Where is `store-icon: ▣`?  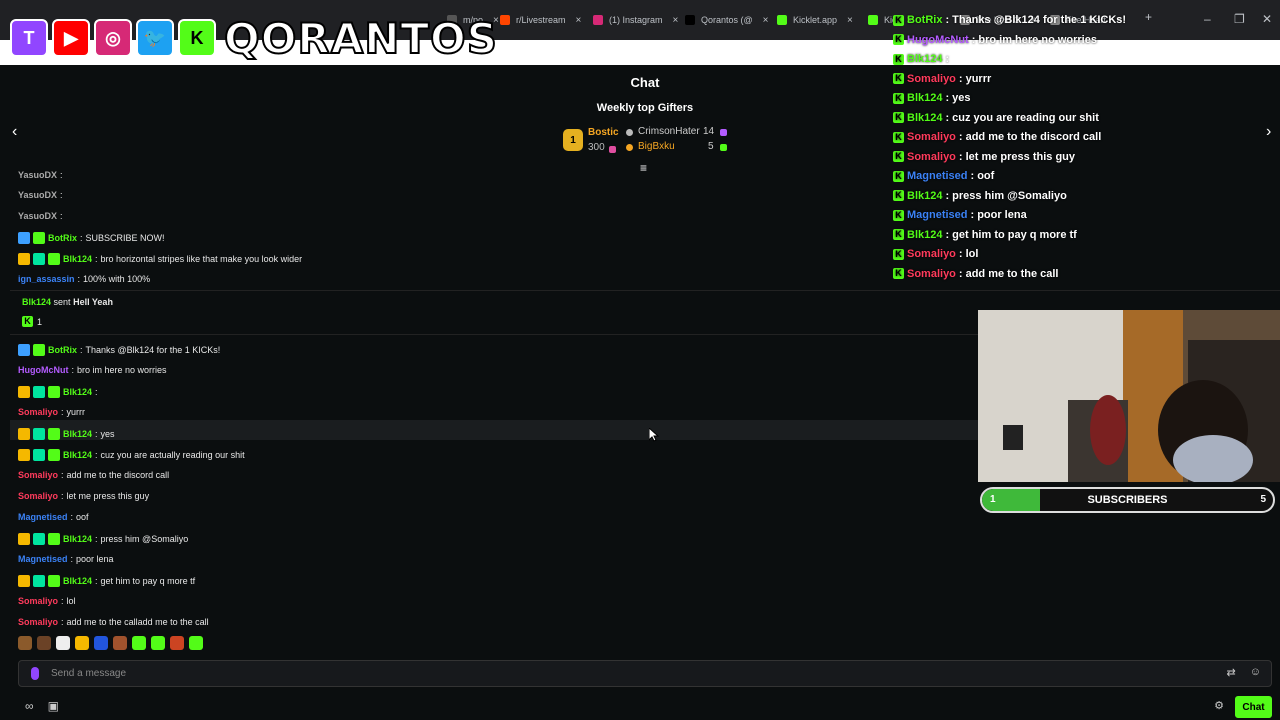 store-icon: ▣ is located at coordinates (53, 706).